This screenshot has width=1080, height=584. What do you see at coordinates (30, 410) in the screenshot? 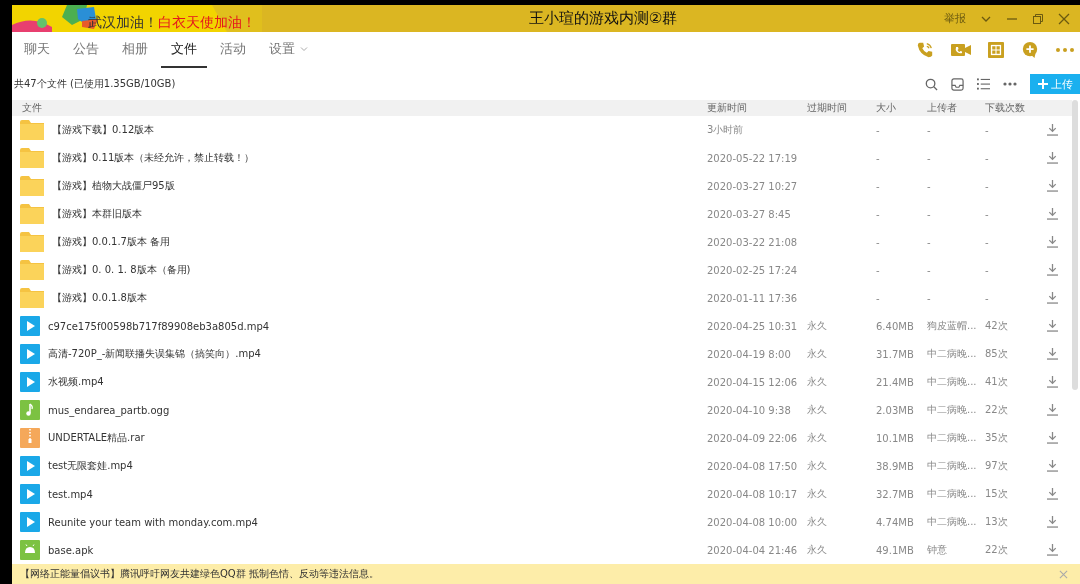
I see `music-note-icon` at bounding box center [30, 410].